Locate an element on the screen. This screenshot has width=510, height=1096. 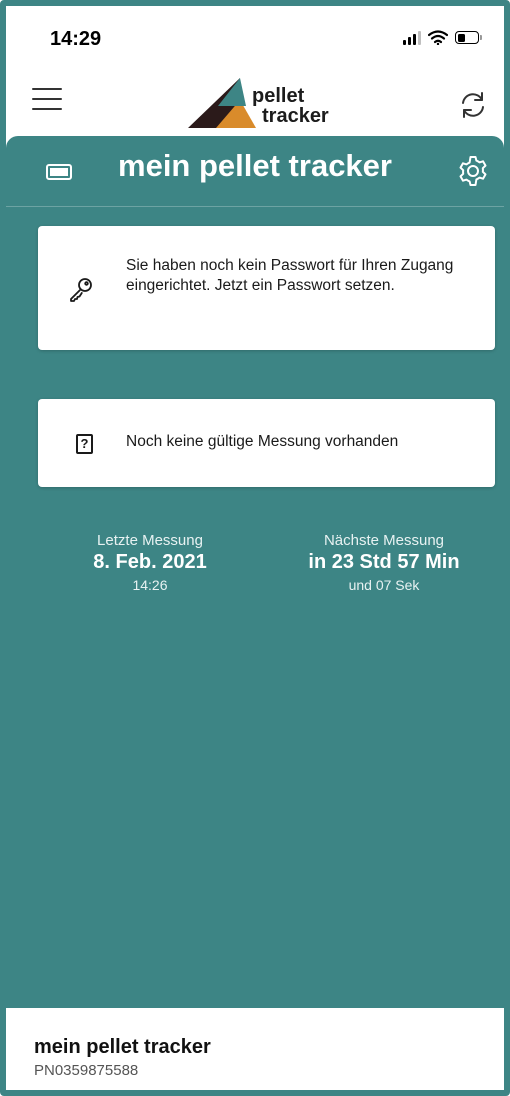
app-header: pellet tracker is located at coordinates (255, 104).